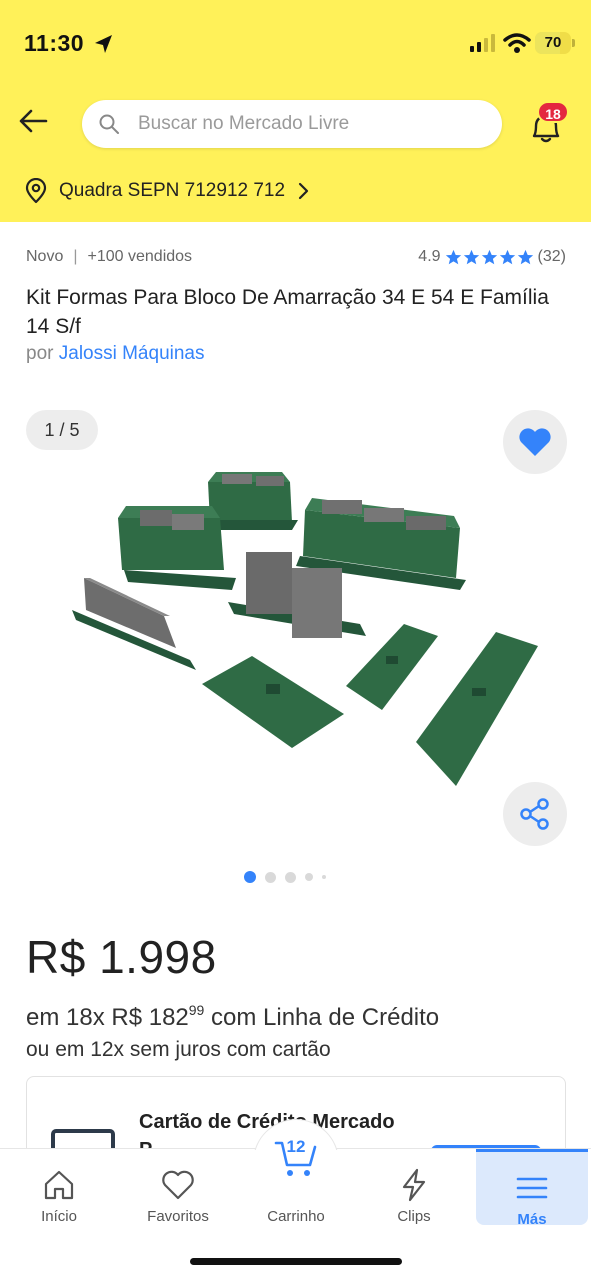 This screenshot has height=1280, width=591. Describe the element at coordinates (553, 112) in the screenshot. I see `notification-badge: 18` at that location.